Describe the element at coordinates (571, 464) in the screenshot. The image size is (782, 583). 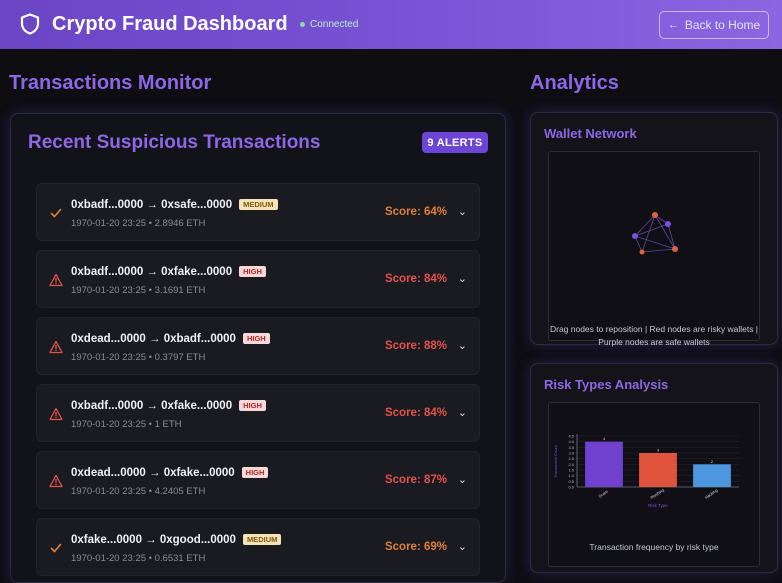
I see `y-tick-label: 2.0` at that location.